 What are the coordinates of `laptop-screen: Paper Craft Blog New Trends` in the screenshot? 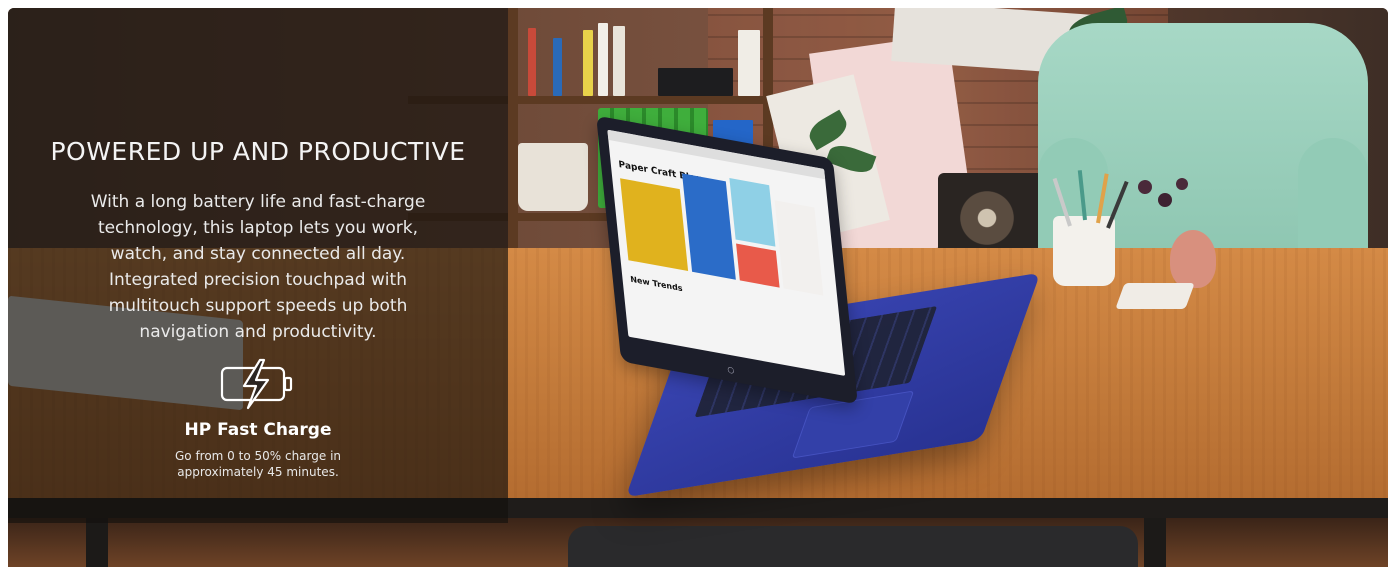 It's located at (726, 252).